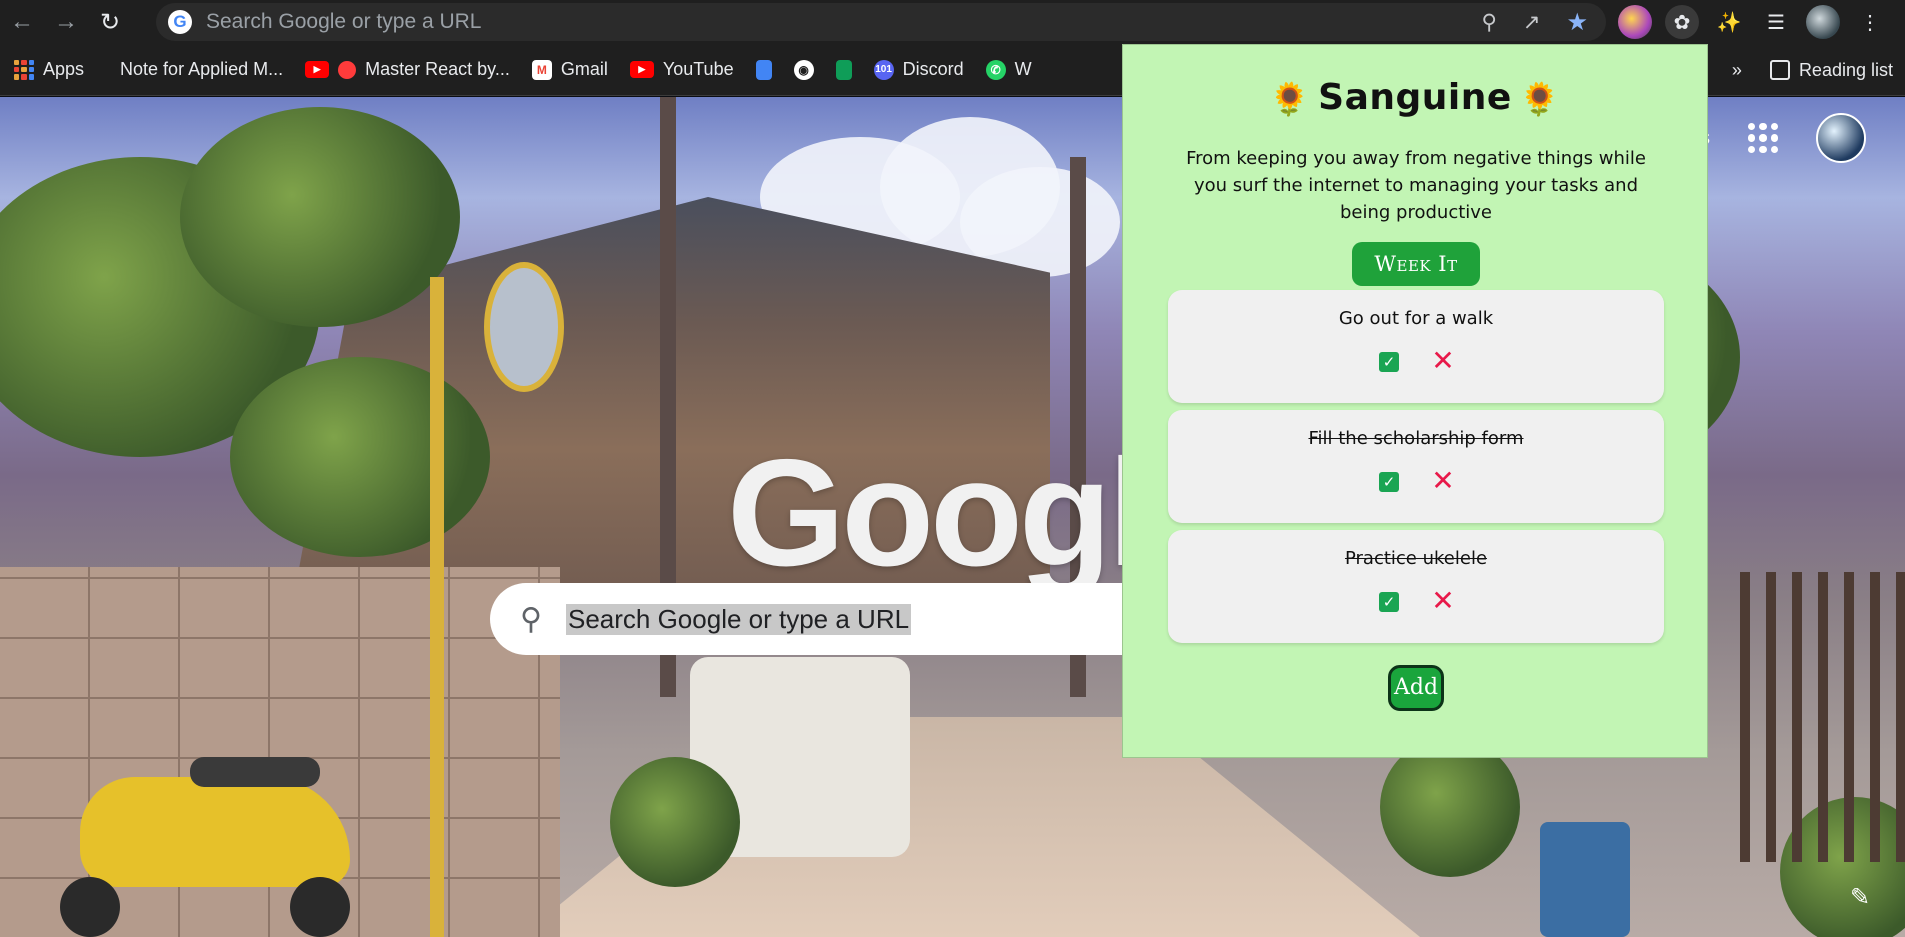 The image size is (1905, 937). I want to click on record-icon, so click(347, 69).